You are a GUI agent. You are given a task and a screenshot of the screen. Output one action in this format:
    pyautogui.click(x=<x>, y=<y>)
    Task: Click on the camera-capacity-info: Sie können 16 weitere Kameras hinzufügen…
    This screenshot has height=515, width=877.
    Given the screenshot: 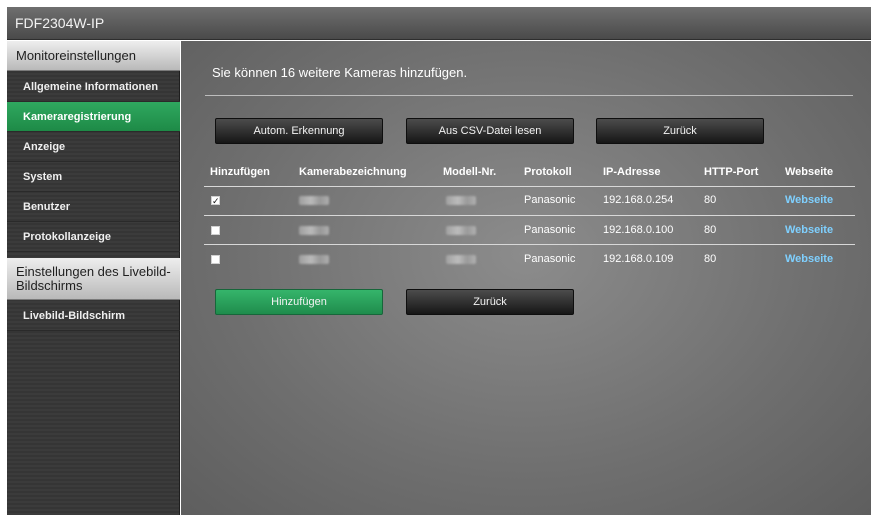 What is the action you would take?
    pyautogui.click(x=340, y=72)
    